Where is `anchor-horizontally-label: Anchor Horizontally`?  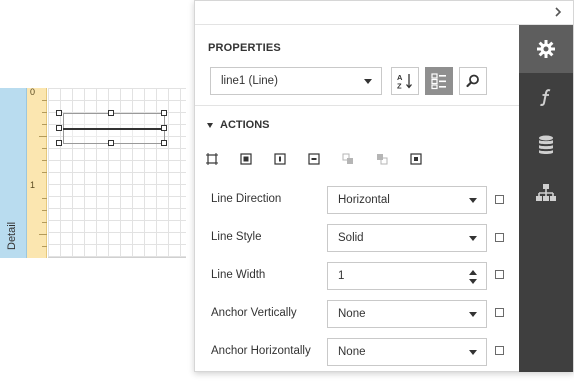 anchor-horizontally-label: Anchor Horizontally is located at coordinates (261, 351).